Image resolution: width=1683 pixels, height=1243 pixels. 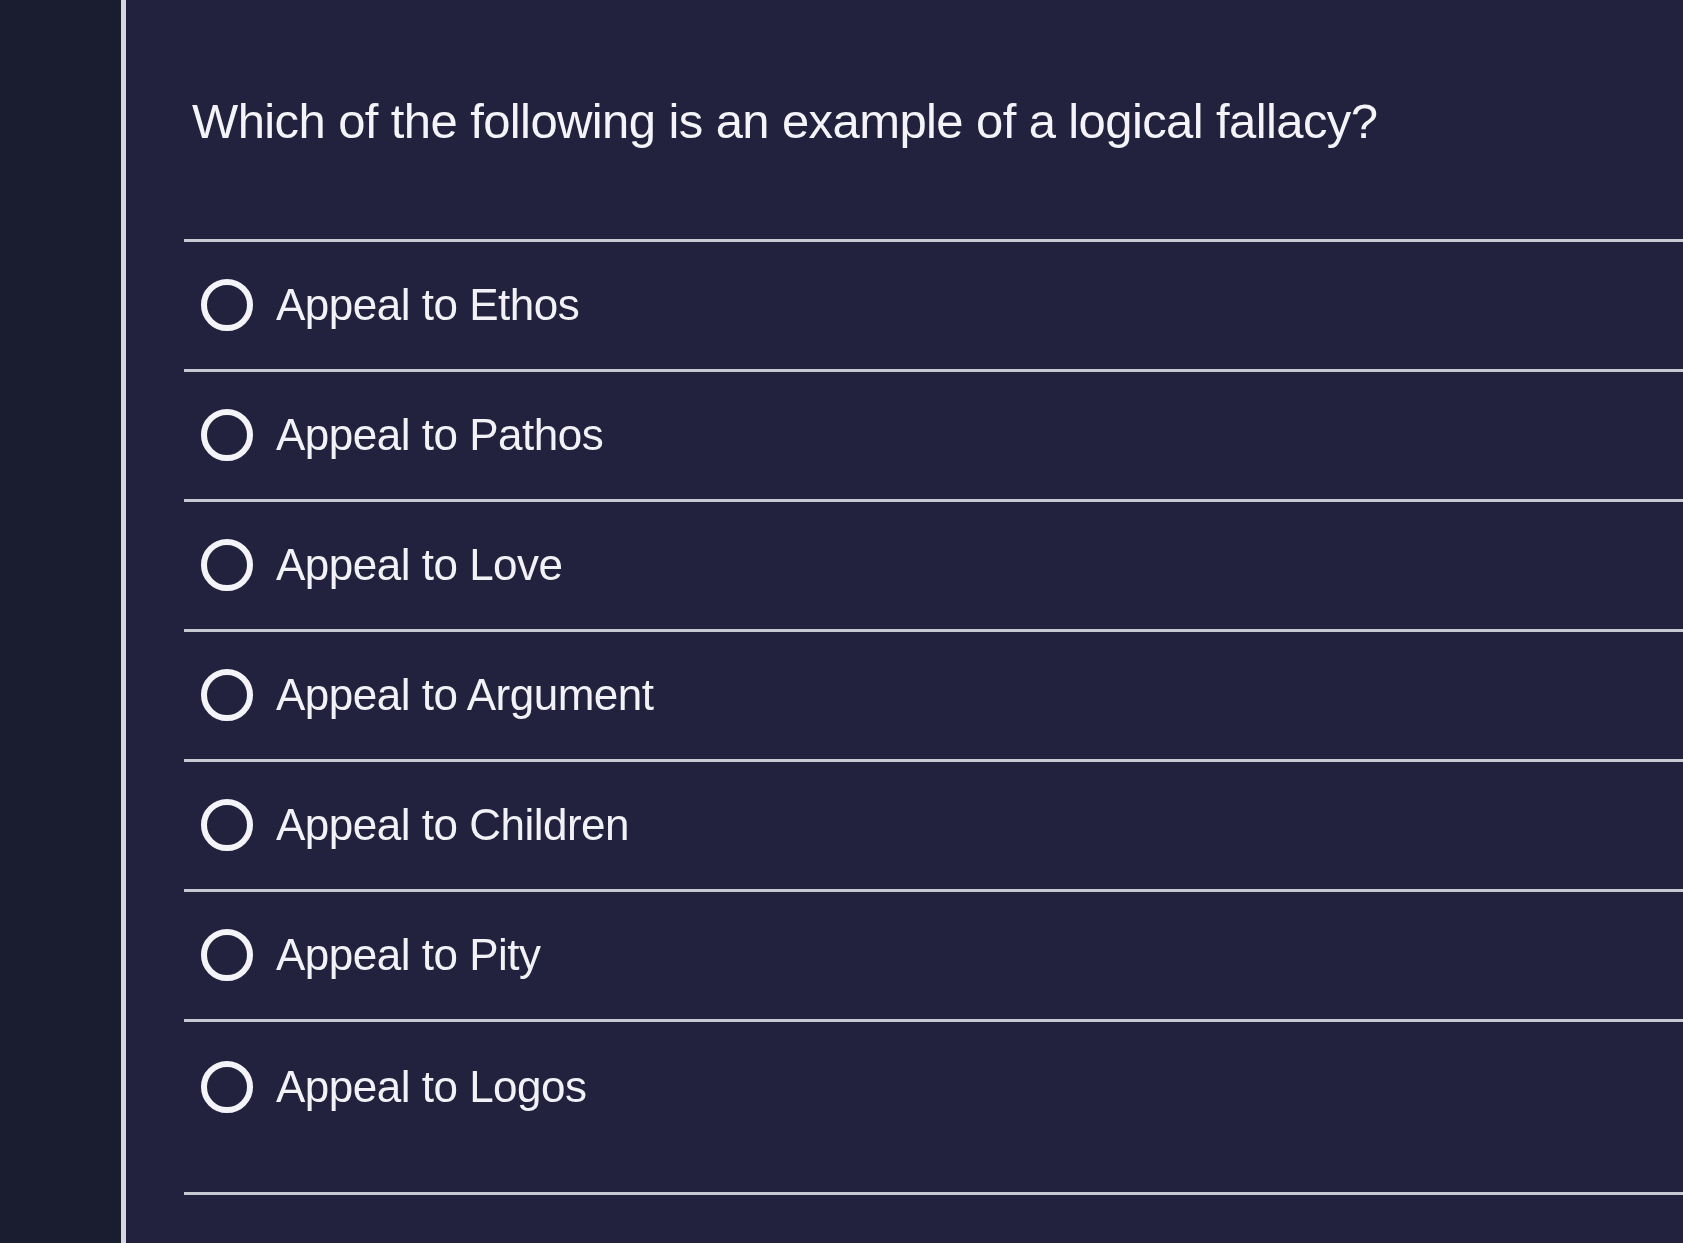 I want to click on option-label: Appeal to Children, so click(x=452, y=825).